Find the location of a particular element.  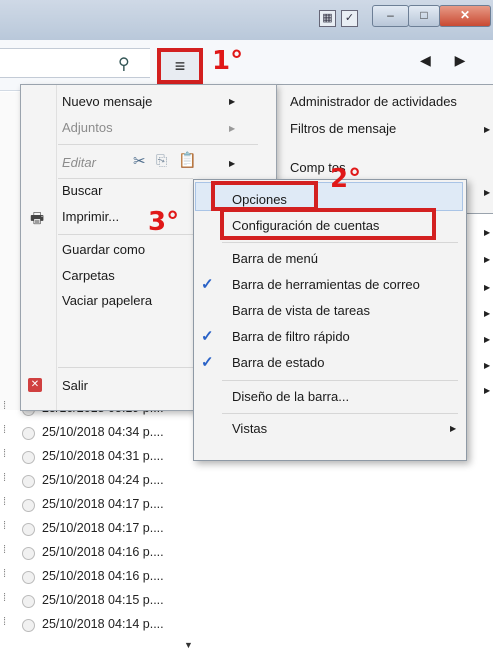

menu-item-attachments: Adjuntos is located at coordinates (152, 130).